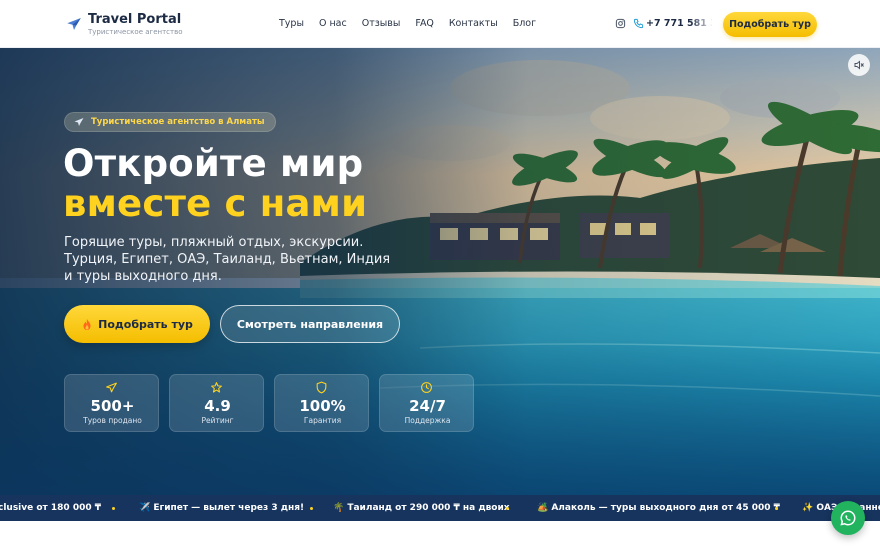 Image resolution: width=880 pixels, height=550 pixels. What do you see at coordinates (524, 23) in the screenshot?
I see `nav-item-blog: Блог` at bounding box center [524, 23].